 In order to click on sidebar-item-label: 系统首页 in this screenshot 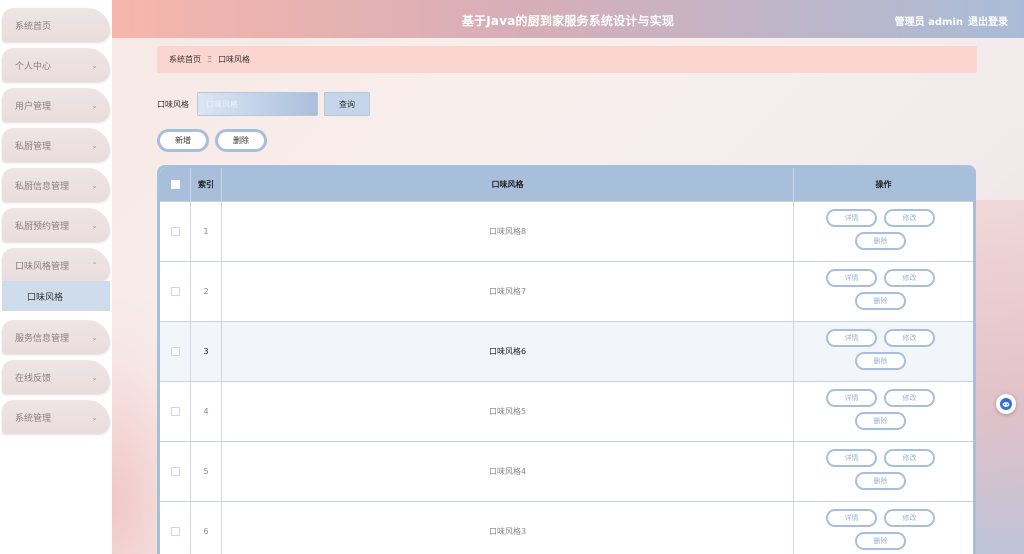, I will do `click(33, 26)`.